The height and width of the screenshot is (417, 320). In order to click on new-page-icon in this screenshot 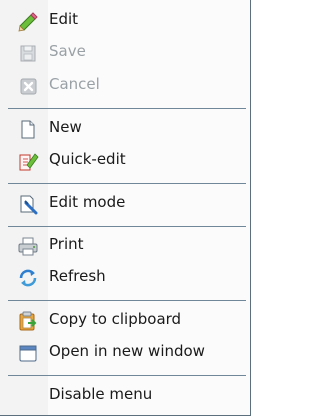, I will do `click(28, 129)`.